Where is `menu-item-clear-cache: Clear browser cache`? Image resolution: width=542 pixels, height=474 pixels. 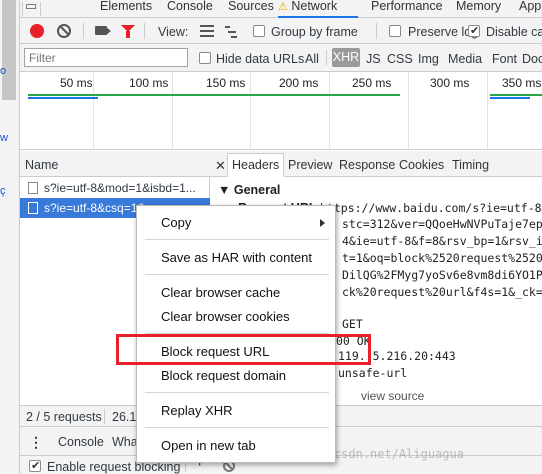
menu-item-clear-cache: Clear browser cache is located at coordinates (237, 293).